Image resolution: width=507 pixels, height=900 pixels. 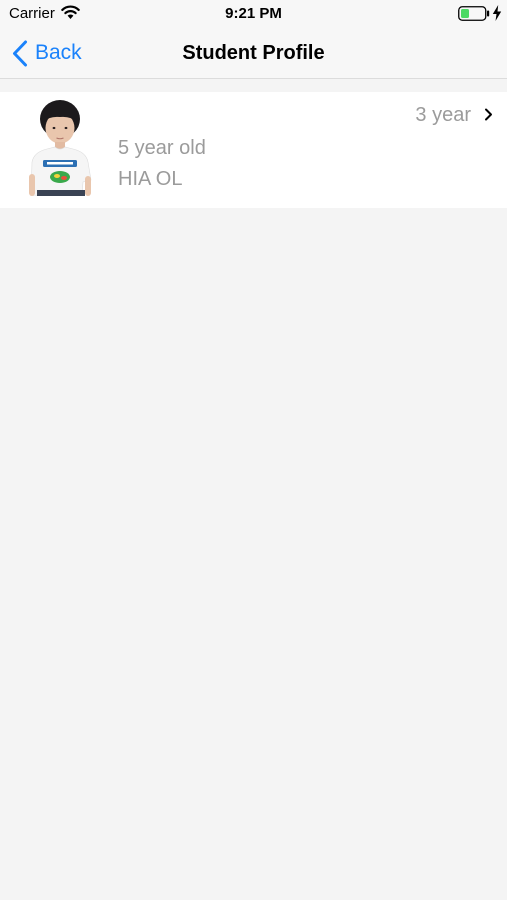 What do you see at coordinates (162, 148) in the screenshot?
I see `student-age: 5 year old` at bounding box center [162, 148].